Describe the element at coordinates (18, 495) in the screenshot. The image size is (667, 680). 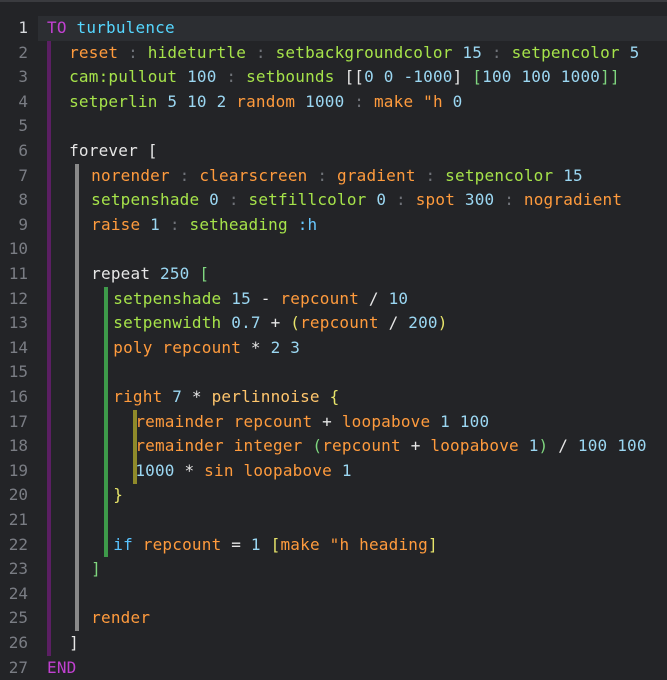
I see `line-number: 20` at that location.